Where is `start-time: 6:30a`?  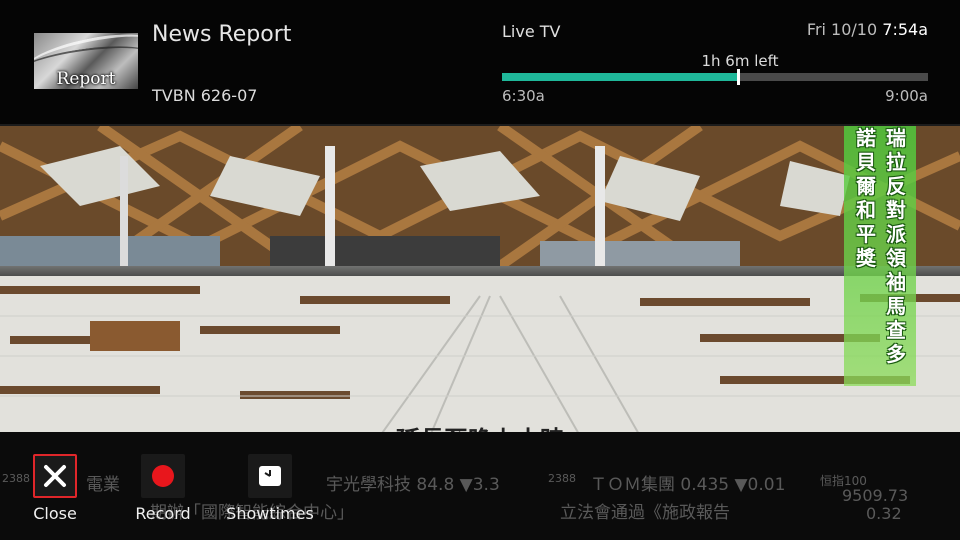 start-time: 6:30a is located at coordinates (523, 96).